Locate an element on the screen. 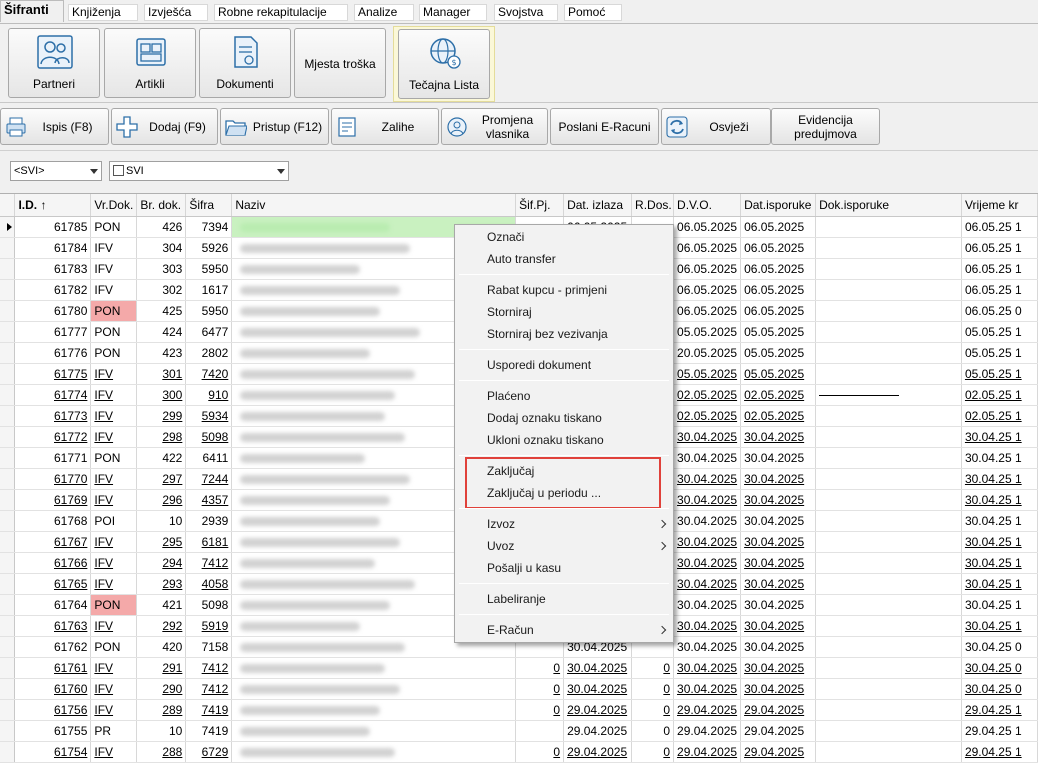 The width and height of the screenshot is (1038, 770). ispis-button: Ispis (F8) is located at coordinates (54, 126).